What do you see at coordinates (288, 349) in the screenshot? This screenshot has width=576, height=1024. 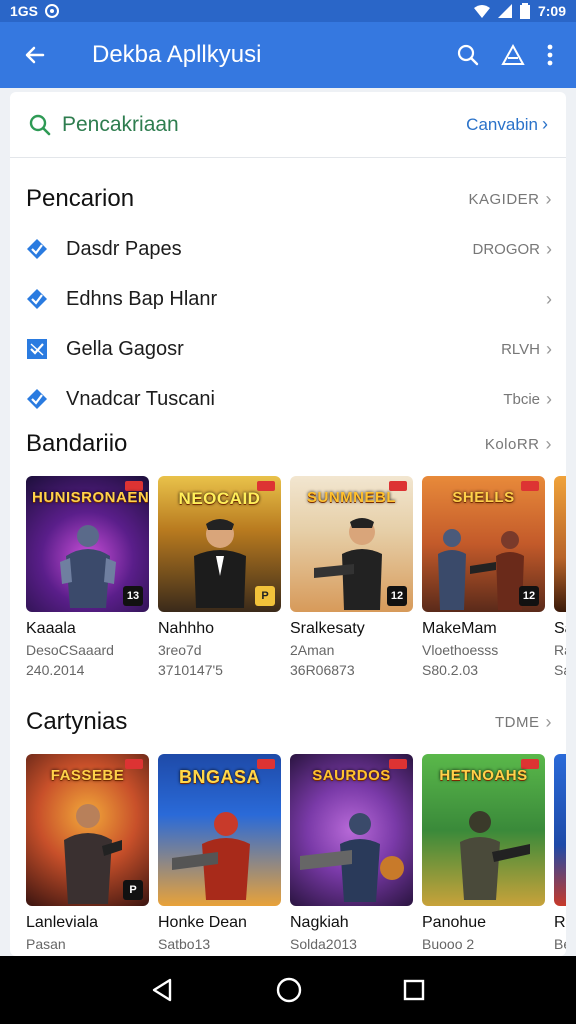 I see `list-item: Gella Gagosr RLVH ›` at bounding box center [288, 349].